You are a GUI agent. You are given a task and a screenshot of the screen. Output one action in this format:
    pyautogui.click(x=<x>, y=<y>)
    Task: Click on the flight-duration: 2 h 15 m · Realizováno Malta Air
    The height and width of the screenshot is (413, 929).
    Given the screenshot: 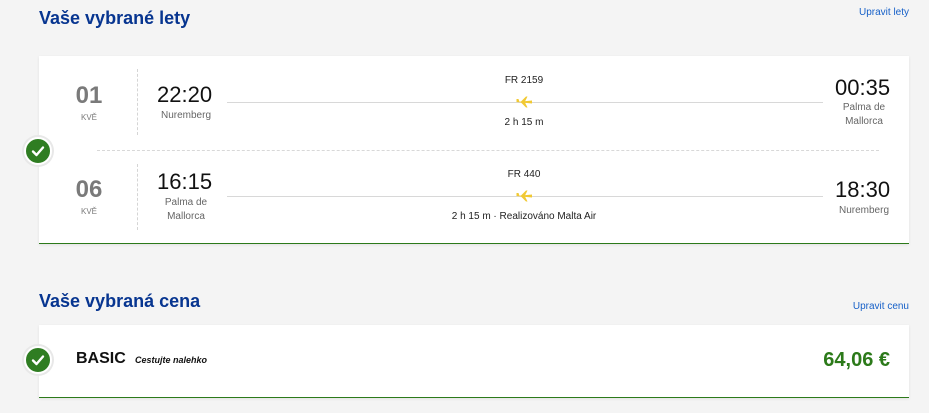 What is the action you would take?
    pyautogui.click(x=524, y=216)
    